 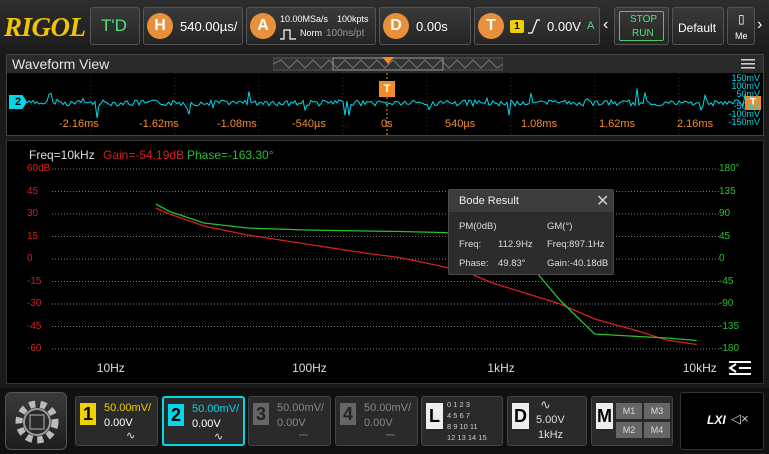 What do you see at coordinates (591, 26) in the screenshot?
I see `trigger-sweep: A` at bounding box center [591, 26].